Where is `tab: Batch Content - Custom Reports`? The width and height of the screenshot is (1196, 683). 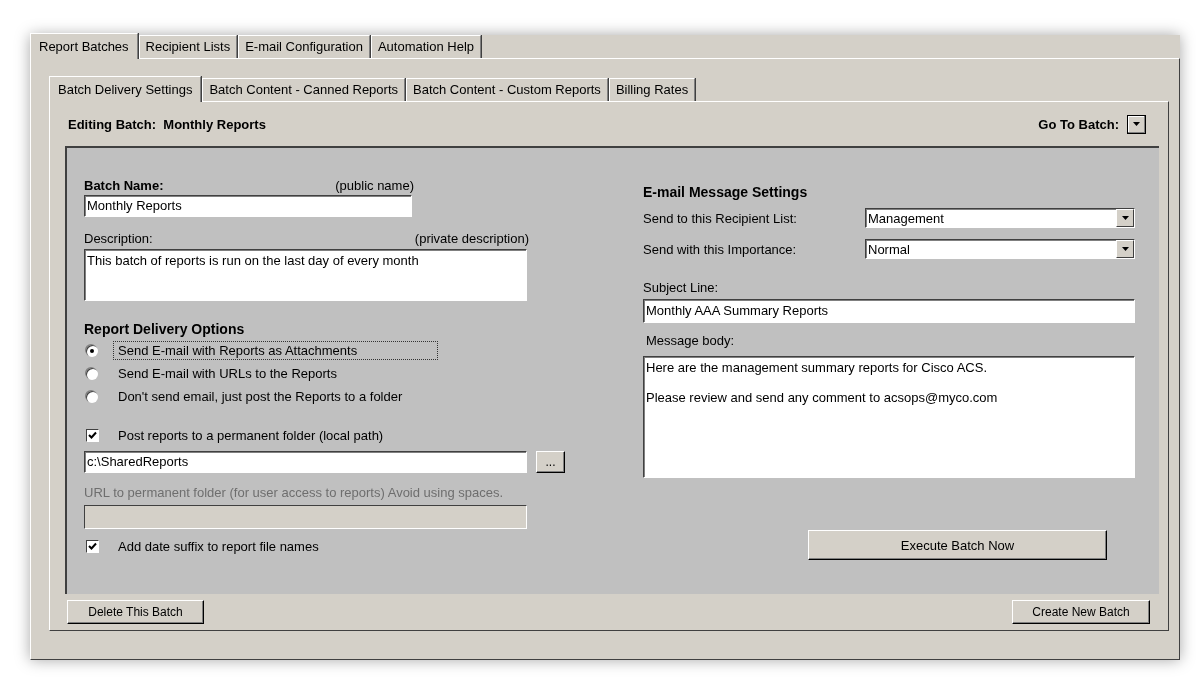
tab: Batch Content - Custom Reports is located at coordinates (507, 89).